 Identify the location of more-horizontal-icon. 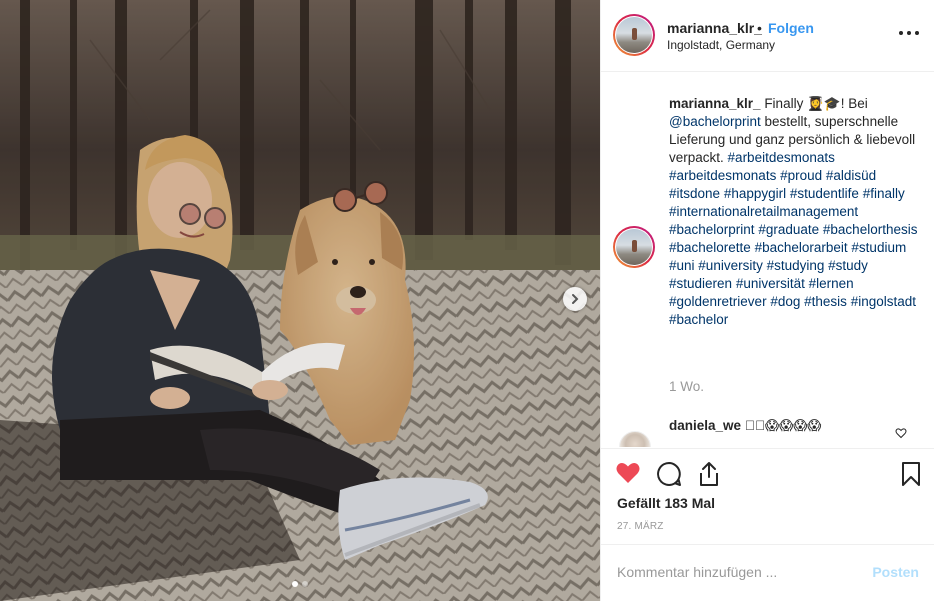
(909, 33).